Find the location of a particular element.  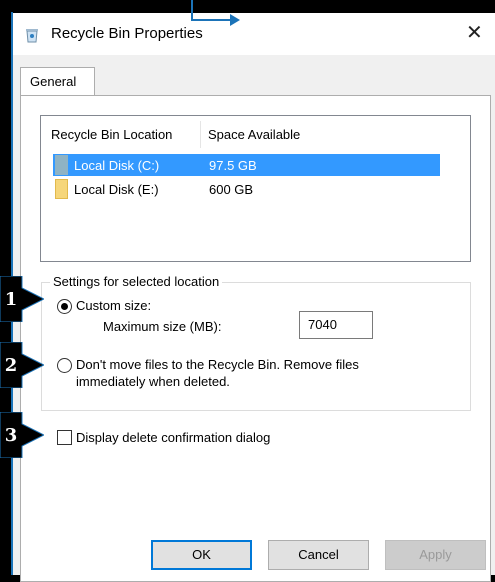

ok-button: OK is located at coordinates (201, 555).